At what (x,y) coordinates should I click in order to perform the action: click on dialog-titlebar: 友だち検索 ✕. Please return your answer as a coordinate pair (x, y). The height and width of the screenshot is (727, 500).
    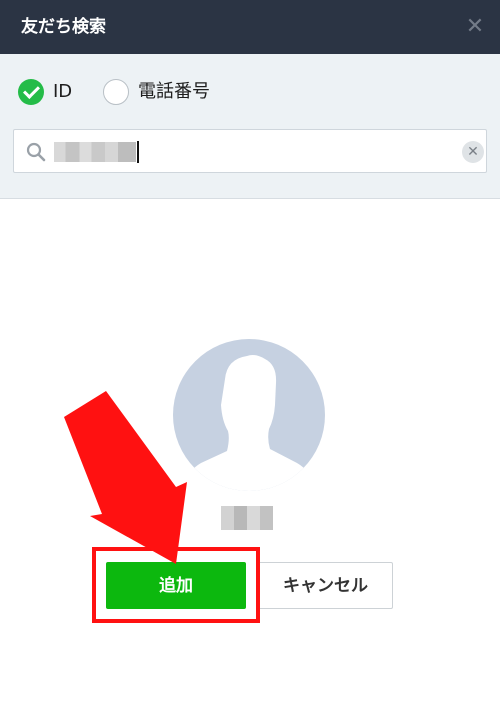
    Looking at the image, I should click on (250, 27).